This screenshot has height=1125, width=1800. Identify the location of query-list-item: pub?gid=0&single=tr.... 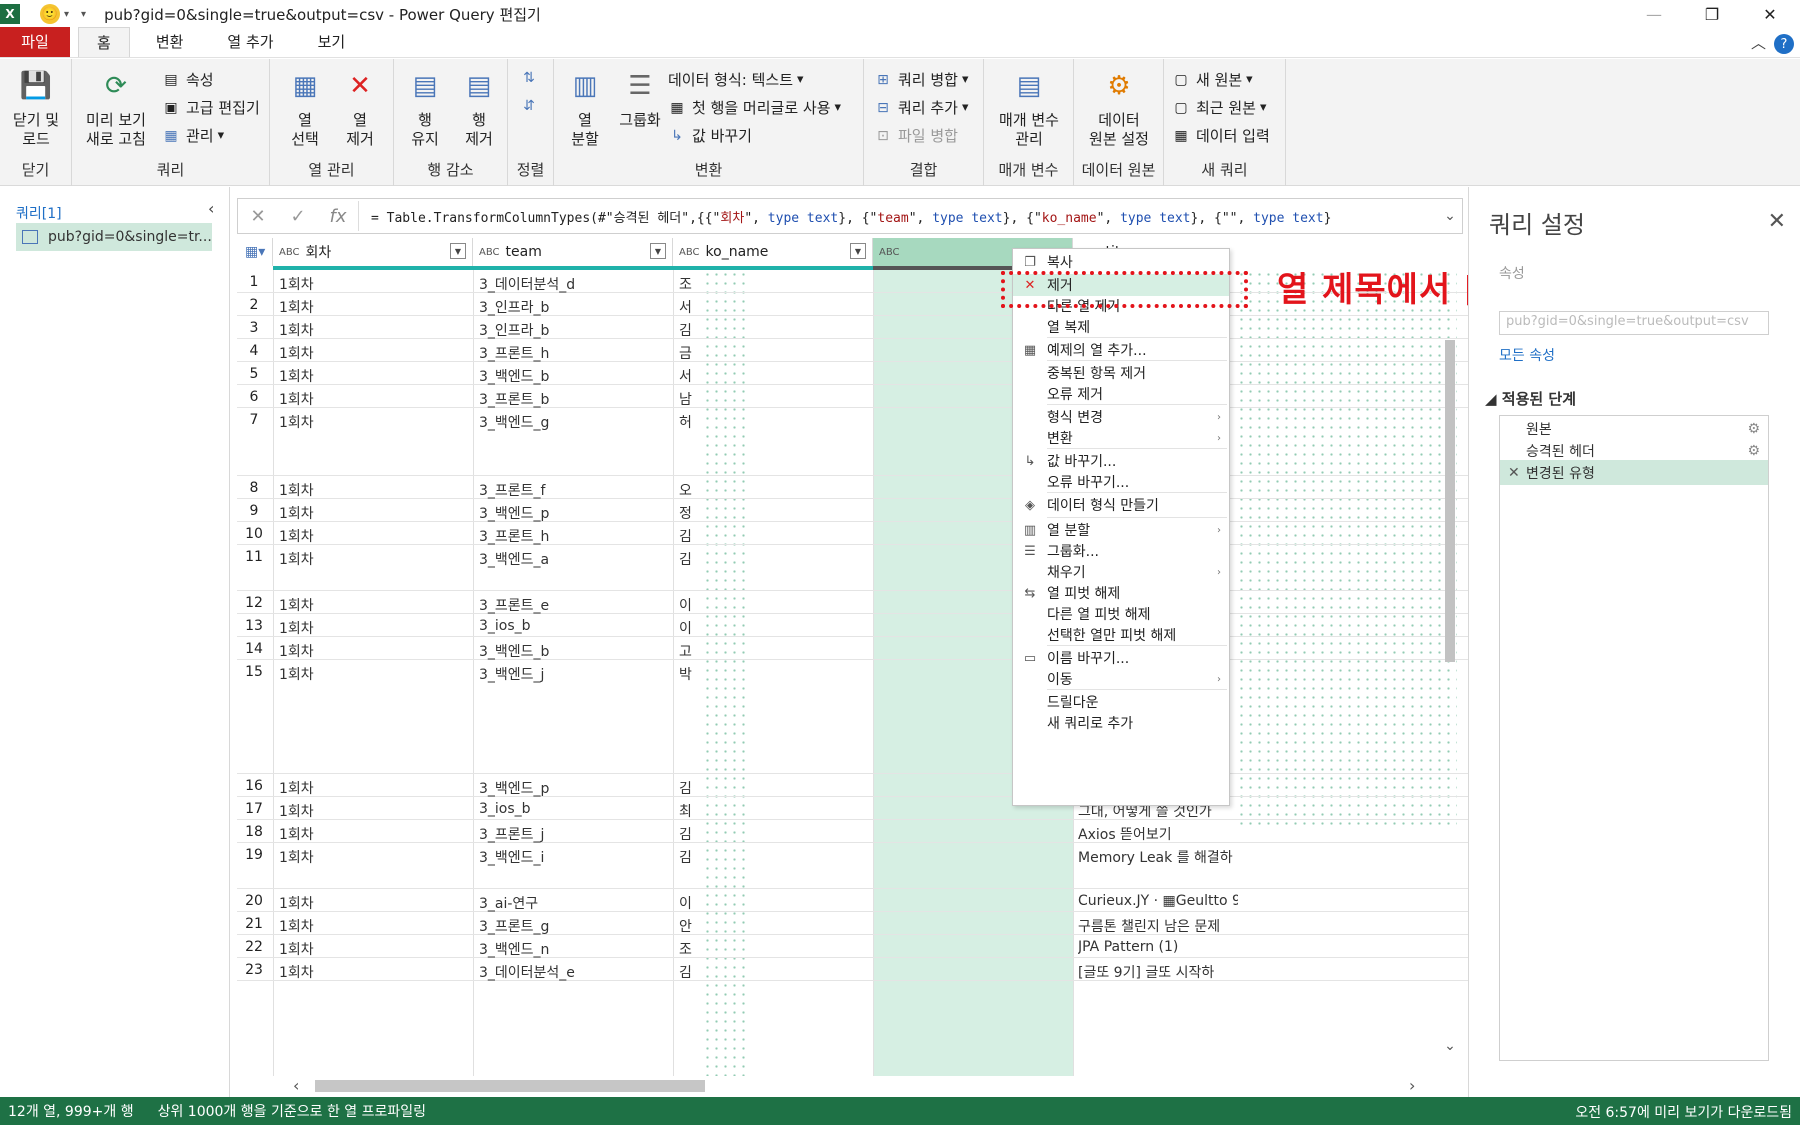
(114, 237).